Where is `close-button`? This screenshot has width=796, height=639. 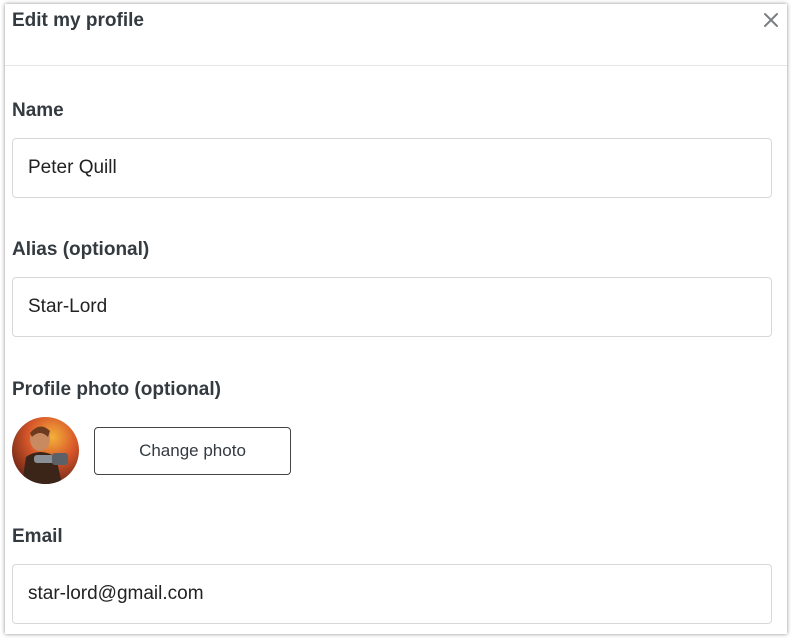 close-button is located at coordinates (771, 20).